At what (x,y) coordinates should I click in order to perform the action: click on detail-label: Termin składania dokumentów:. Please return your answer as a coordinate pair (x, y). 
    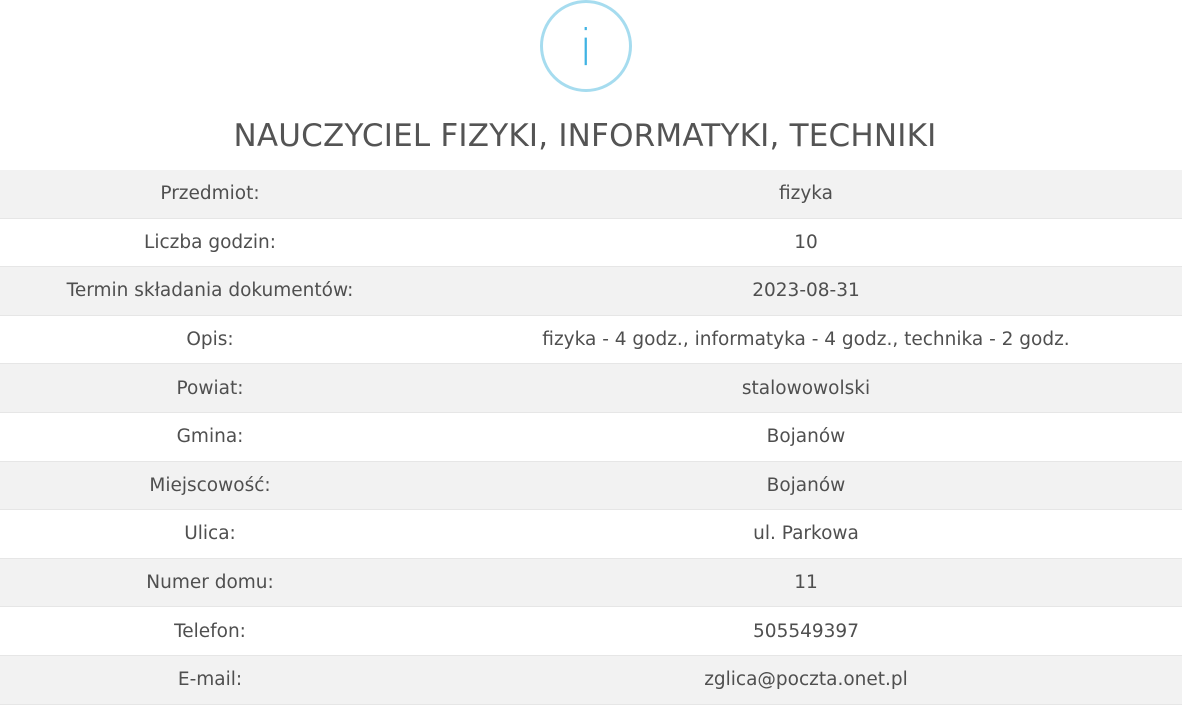
    Looking at the image, I should click on (210, 291).